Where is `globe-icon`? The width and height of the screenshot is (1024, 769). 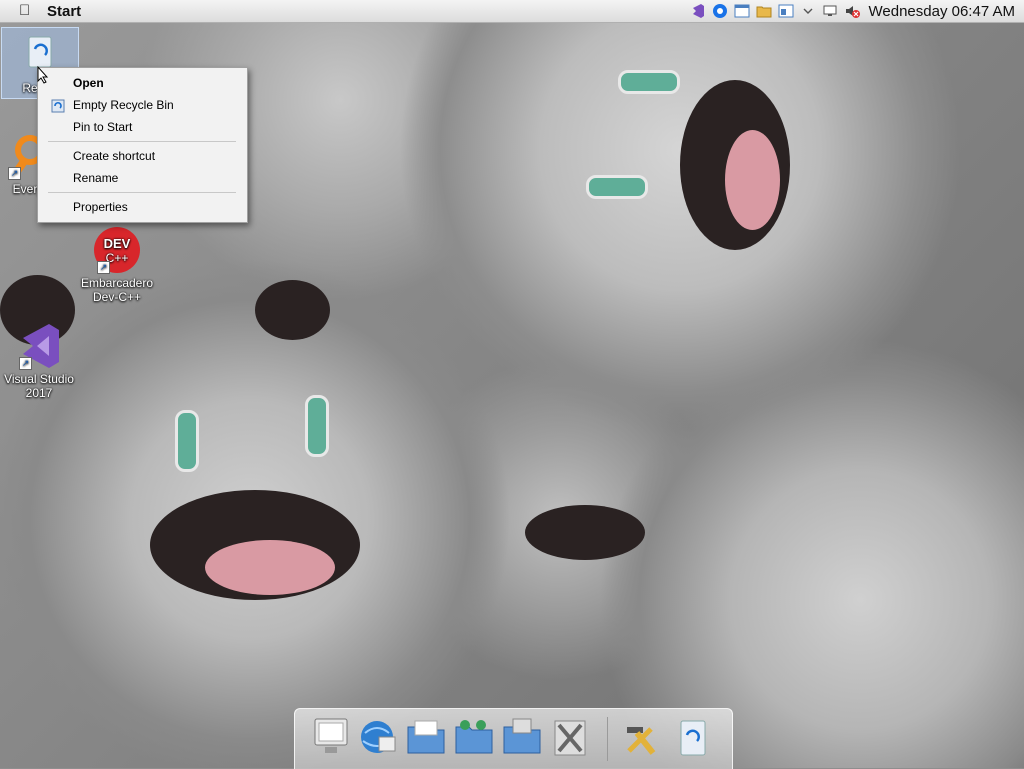
globe-icon is located at coordinates (378, 737).